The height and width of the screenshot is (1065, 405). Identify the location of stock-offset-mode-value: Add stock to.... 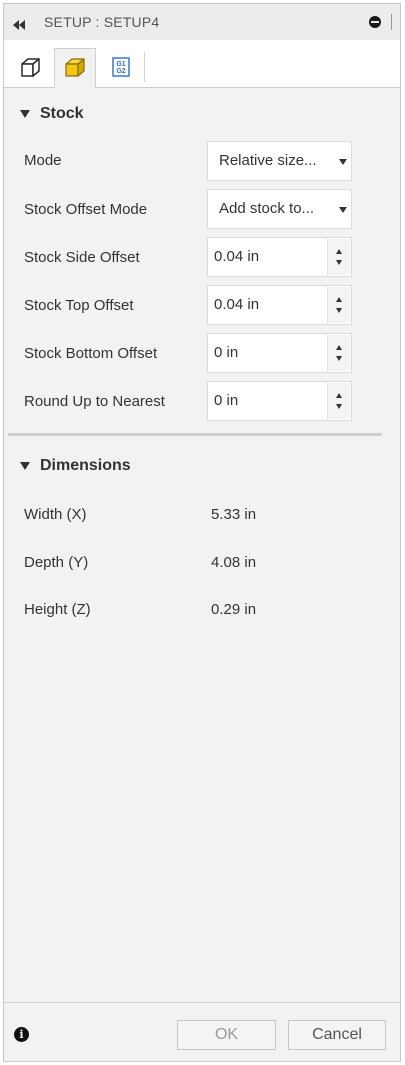
(267, 208).